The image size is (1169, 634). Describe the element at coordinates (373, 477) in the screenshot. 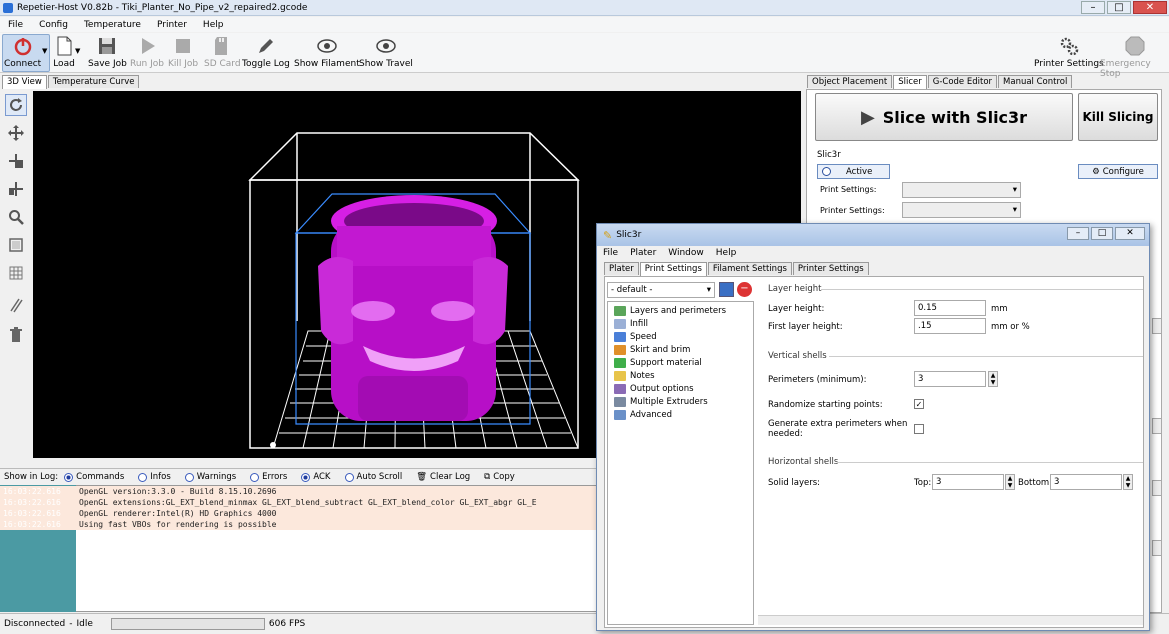

I see `auto-scroll-toggle: Auto Scroll` at that location.